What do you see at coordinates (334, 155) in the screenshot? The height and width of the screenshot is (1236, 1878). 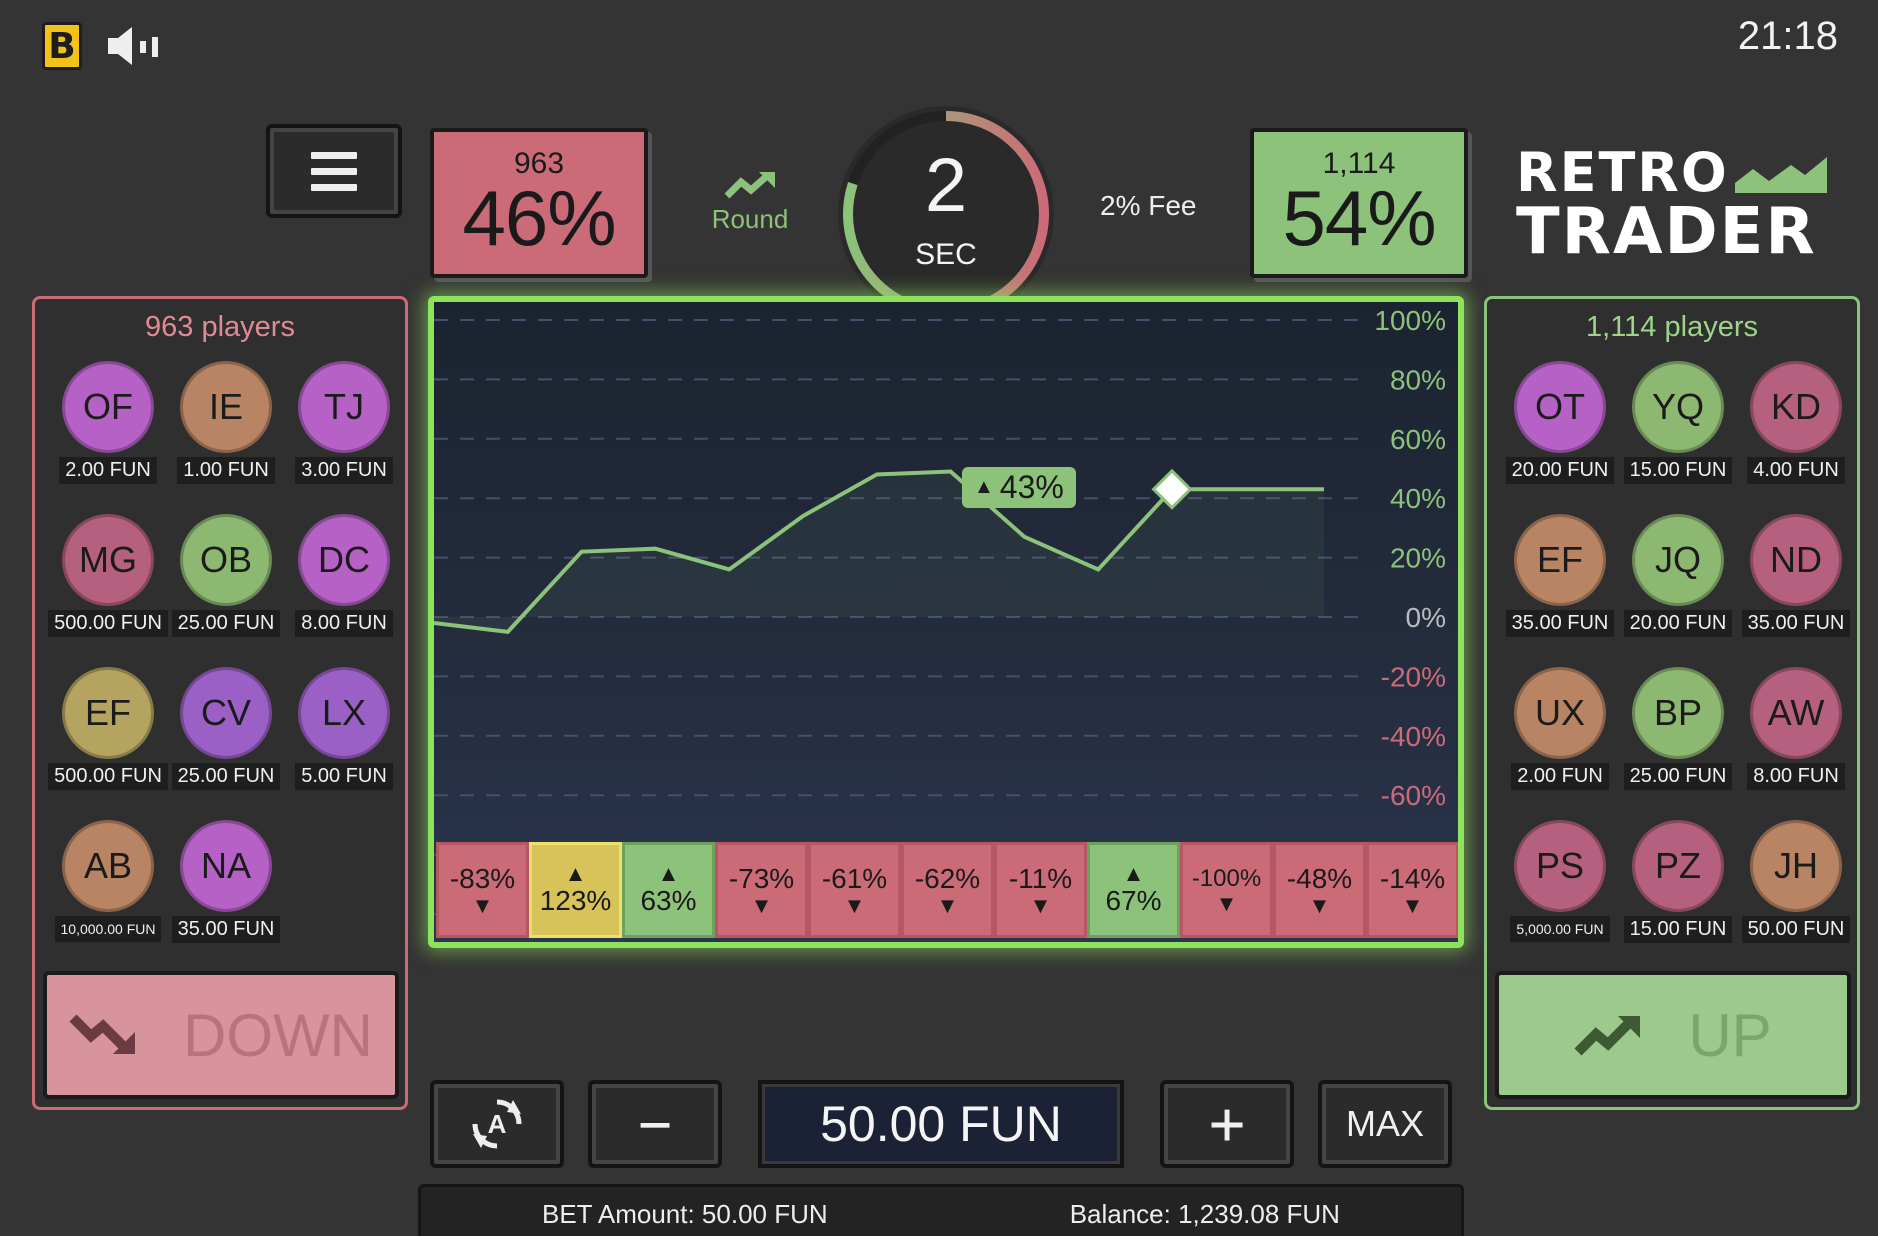 I see `menu-icon` at bounding box center [334, 155].